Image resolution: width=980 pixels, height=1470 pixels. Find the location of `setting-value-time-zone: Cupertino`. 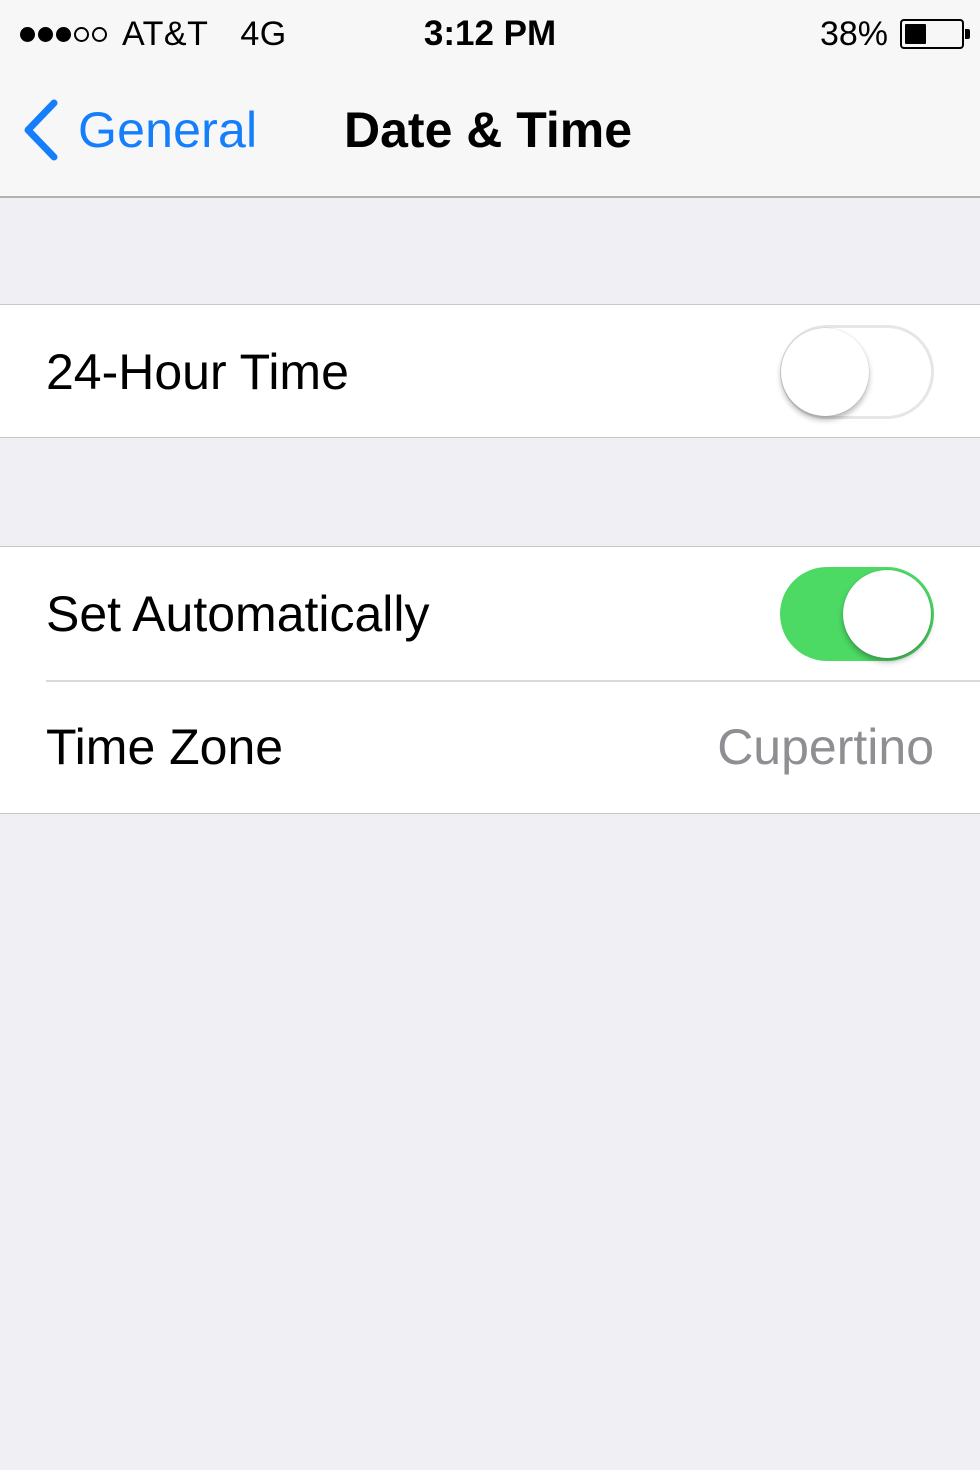

setting-value-time-zone: Cupertino is located at coordinates (825, 746).